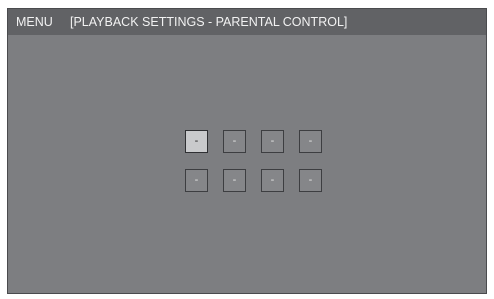 The width and height of the screenshot is (494, 299). What do you see at coordinates (234, 180) in the screenshot?
I see `password-digit-2-2: -` at bounding box center [234, 180].